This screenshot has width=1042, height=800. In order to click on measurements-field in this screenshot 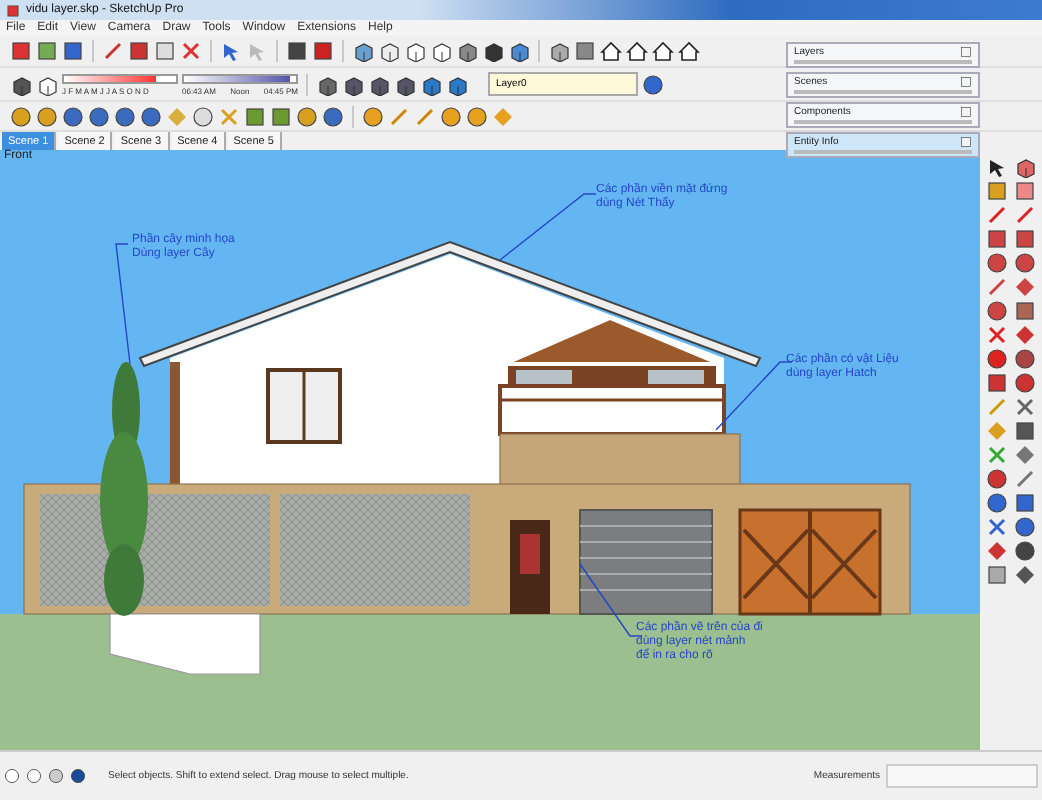, I will do `click(962, 776)`.